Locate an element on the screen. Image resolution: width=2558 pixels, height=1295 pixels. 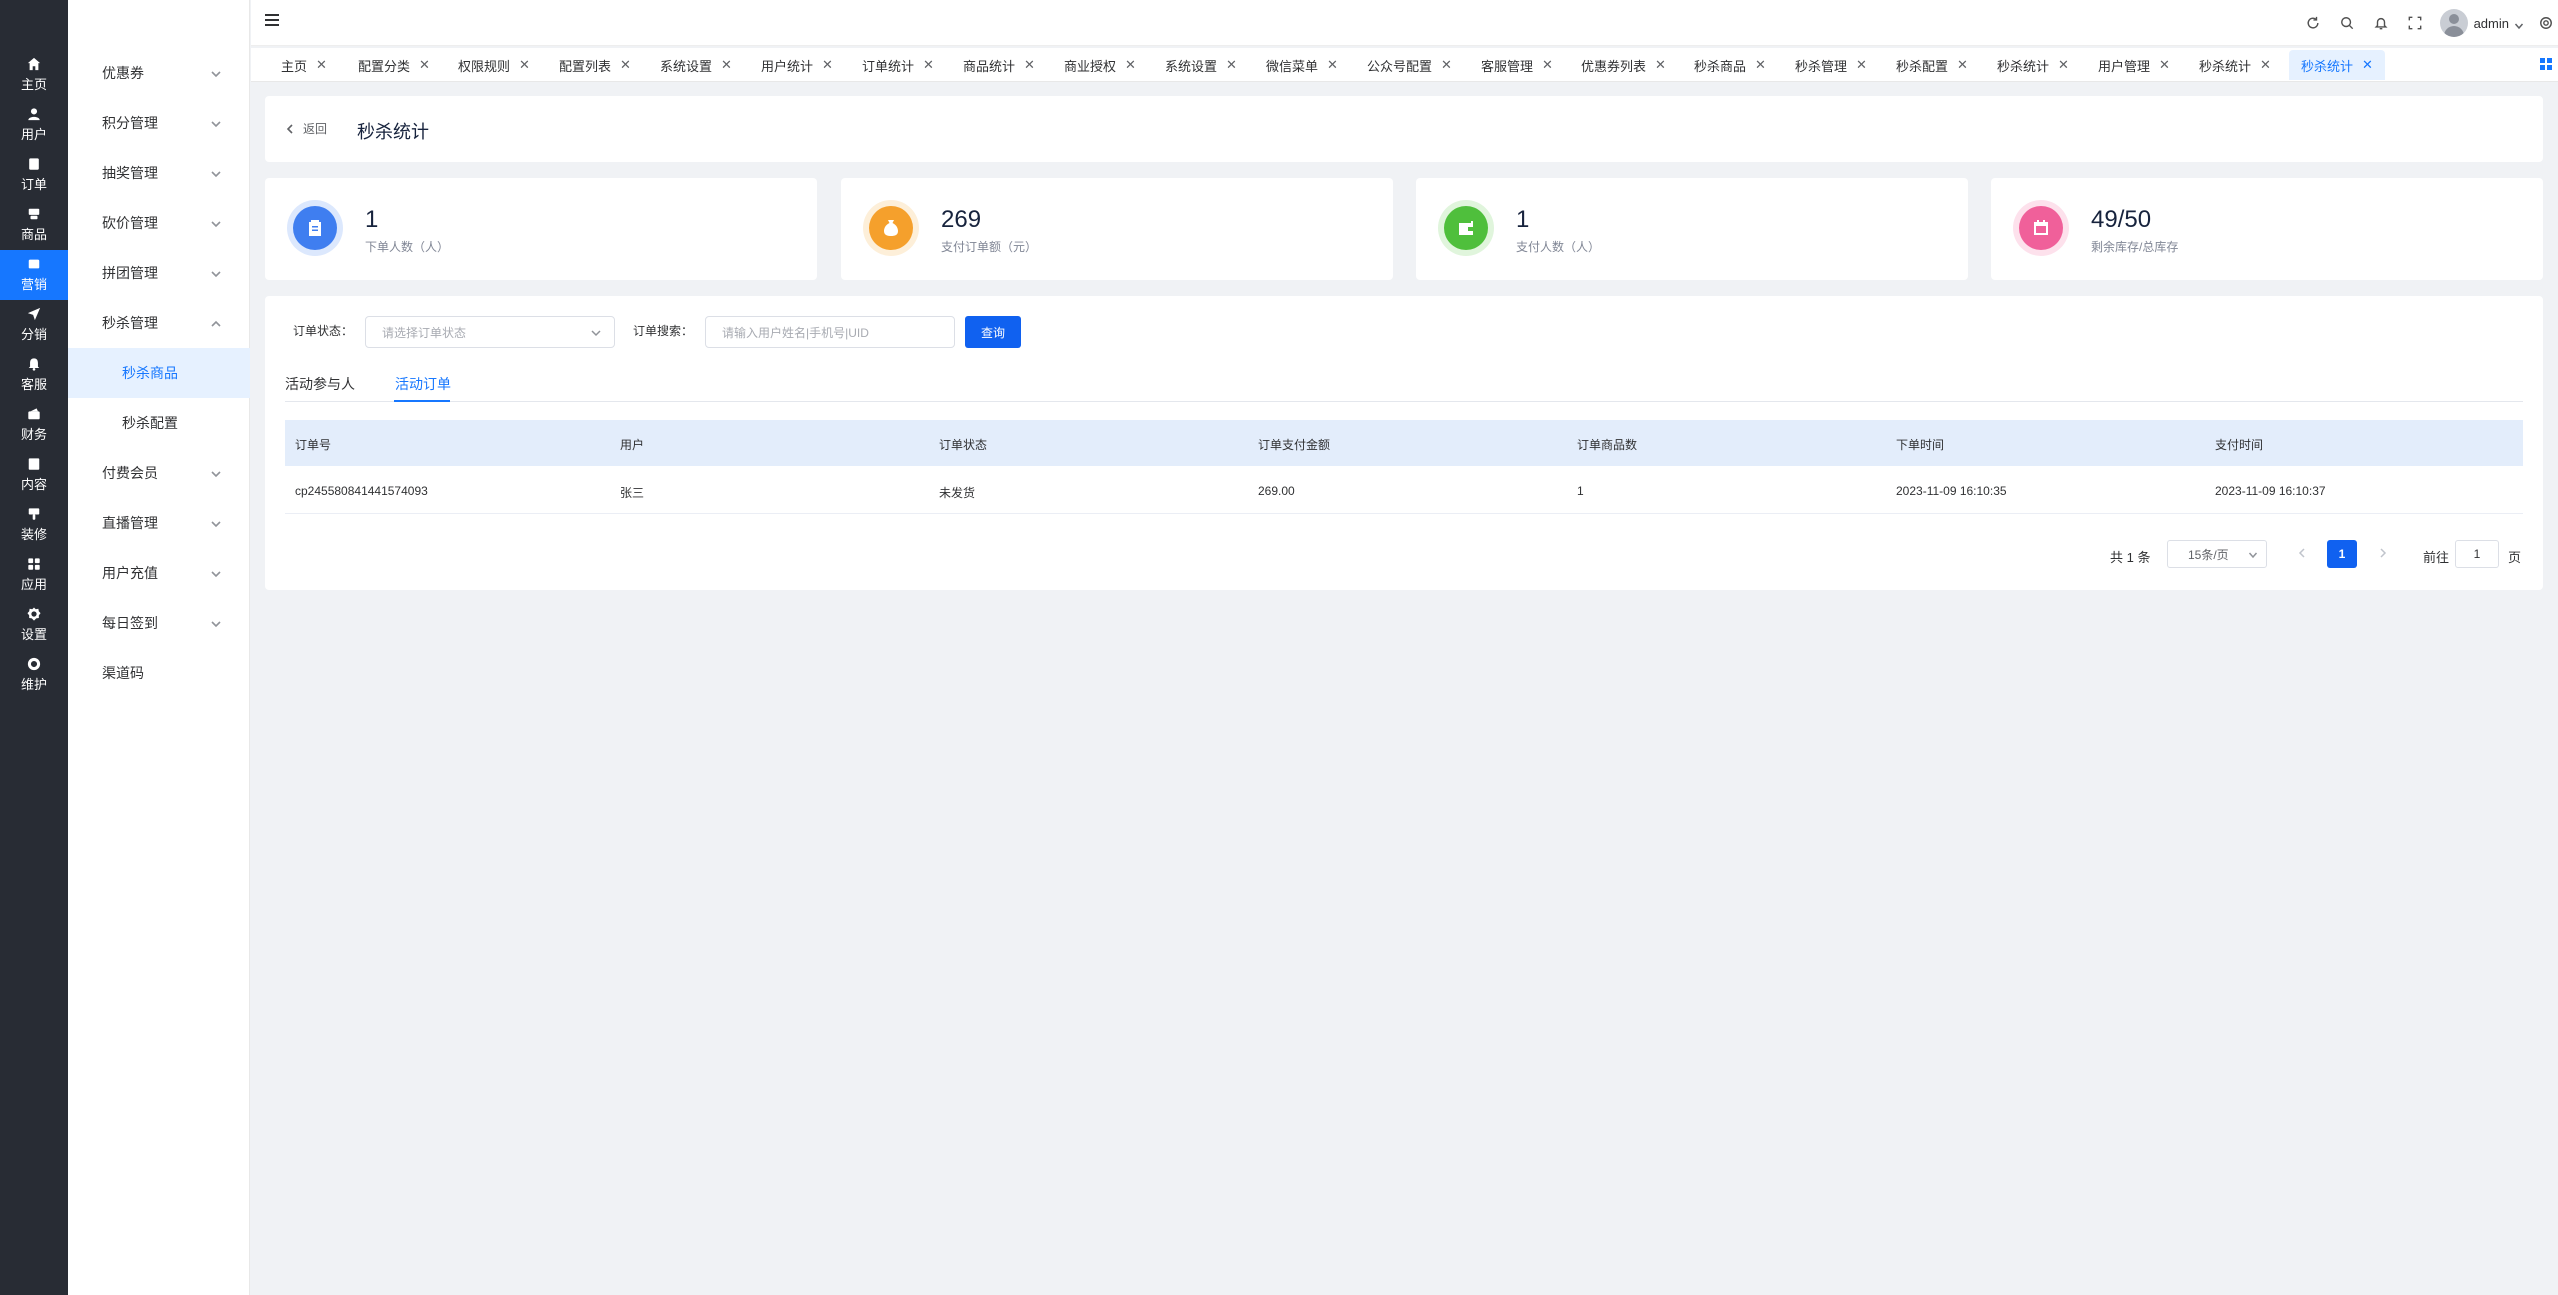
search-input: 请输入用户姓名|手机号|UID is located at coordinates (830, 332).